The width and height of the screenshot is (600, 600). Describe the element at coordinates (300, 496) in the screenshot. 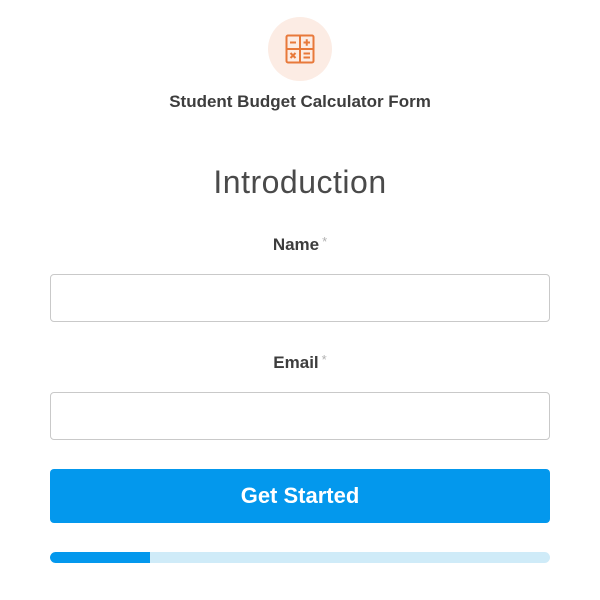

I see `get-started-button: Get Started` at that location.